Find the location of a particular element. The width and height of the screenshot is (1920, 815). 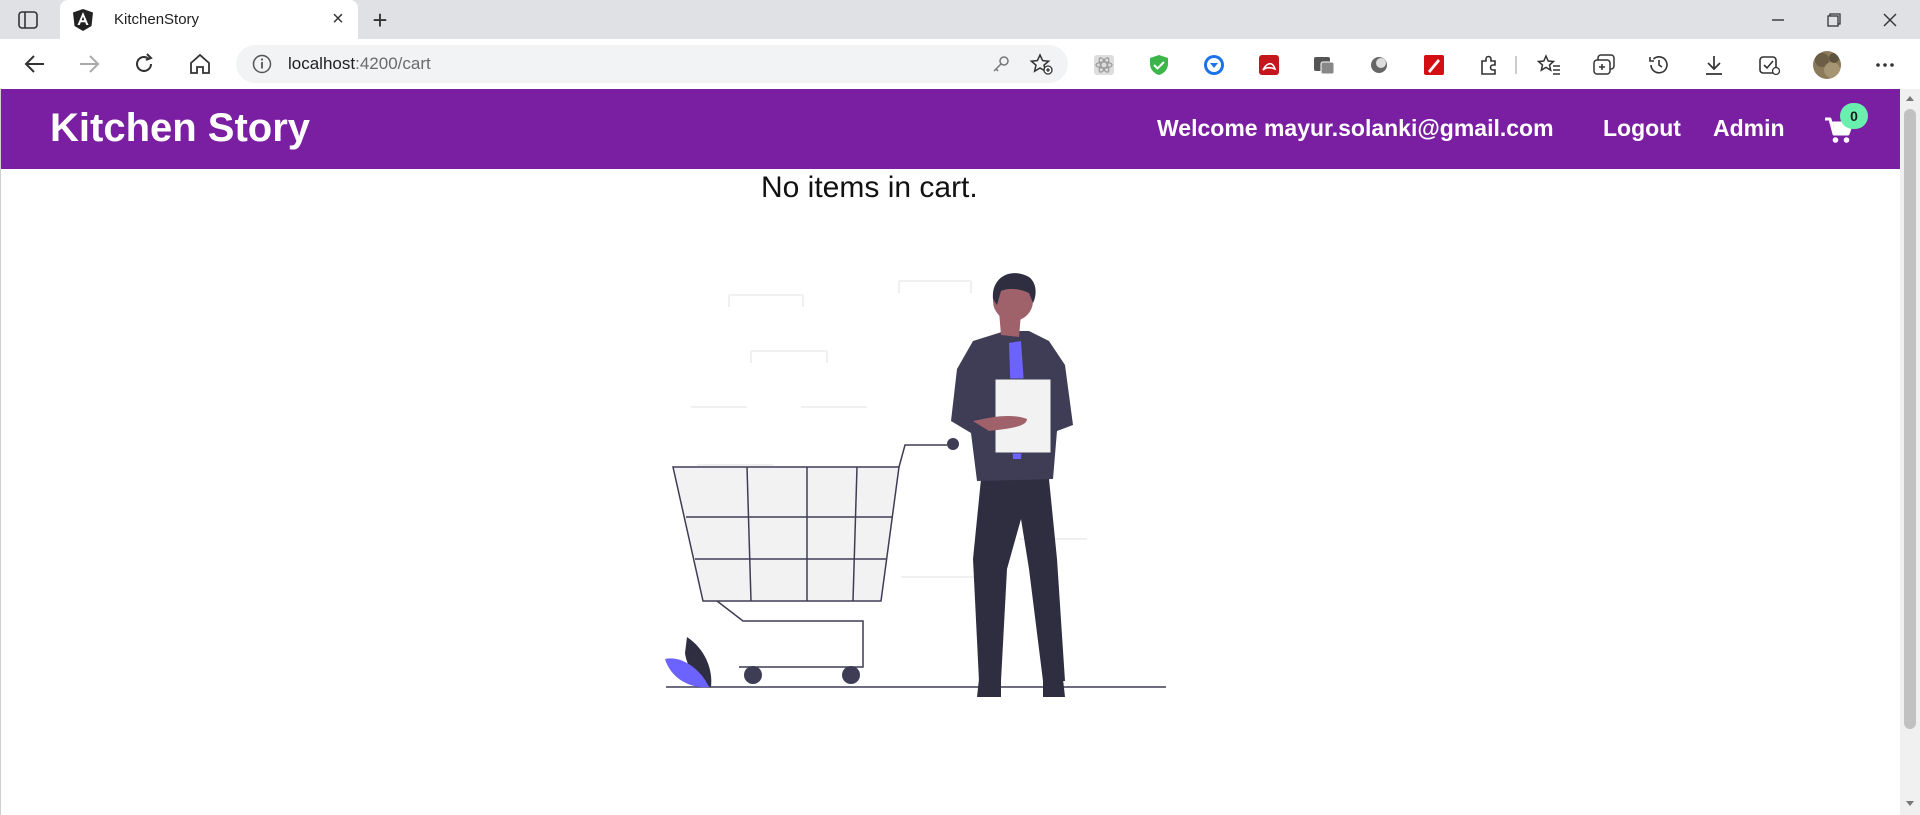

cart-count-badge: 0 is located at coordinates (1854, 116).